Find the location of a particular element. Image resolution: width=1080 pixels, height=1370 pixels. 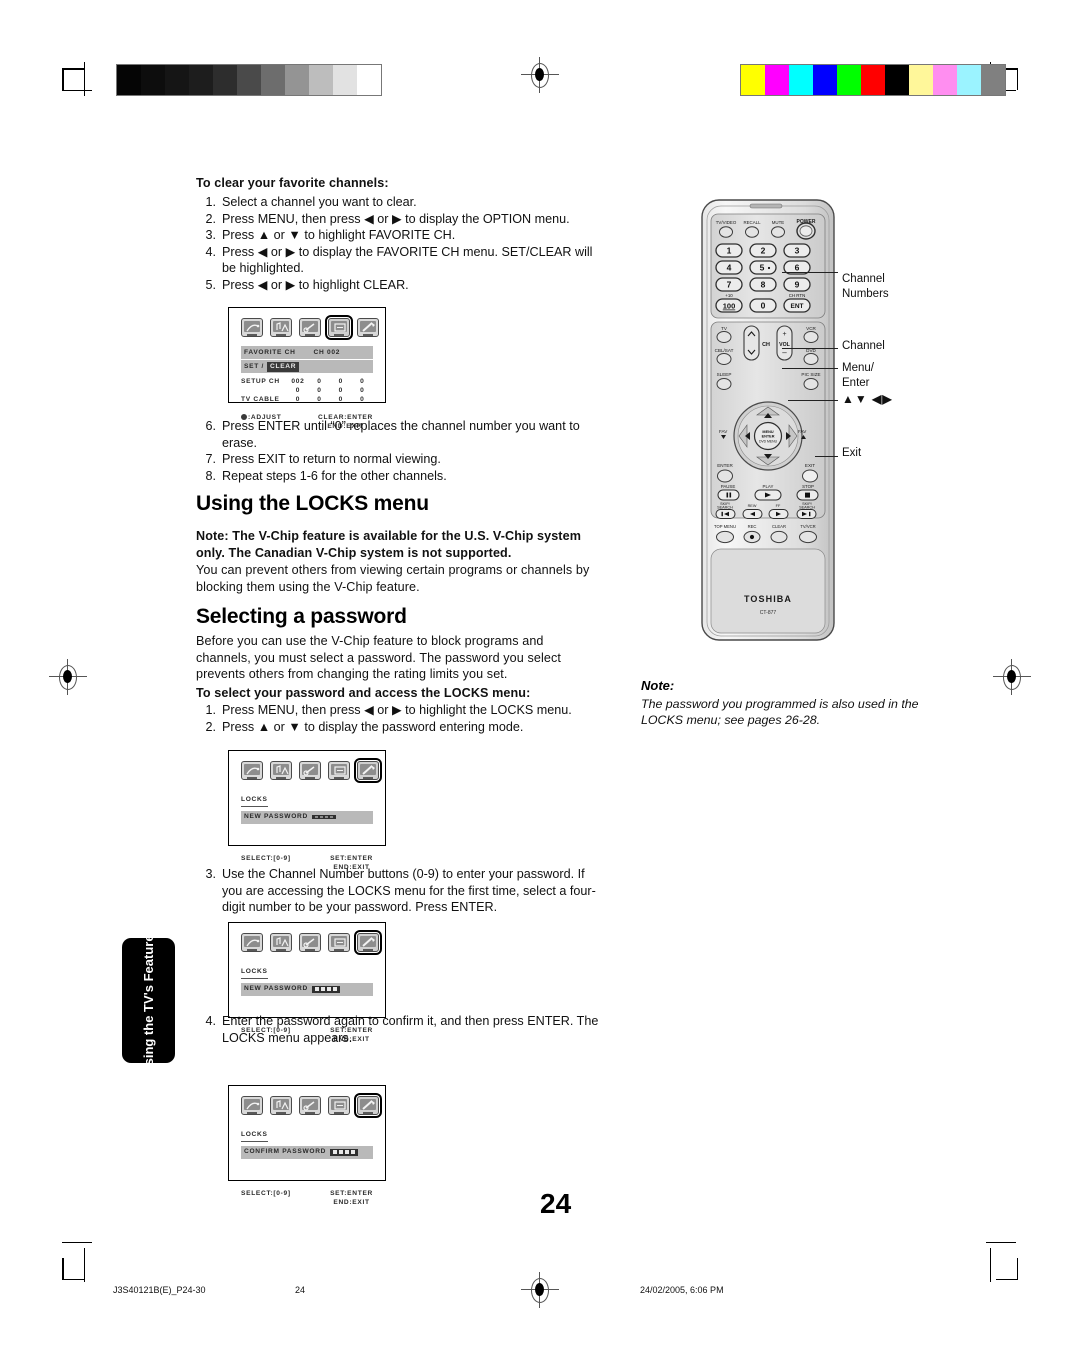

svg-text: 1 is located at coordinates (729, 251).